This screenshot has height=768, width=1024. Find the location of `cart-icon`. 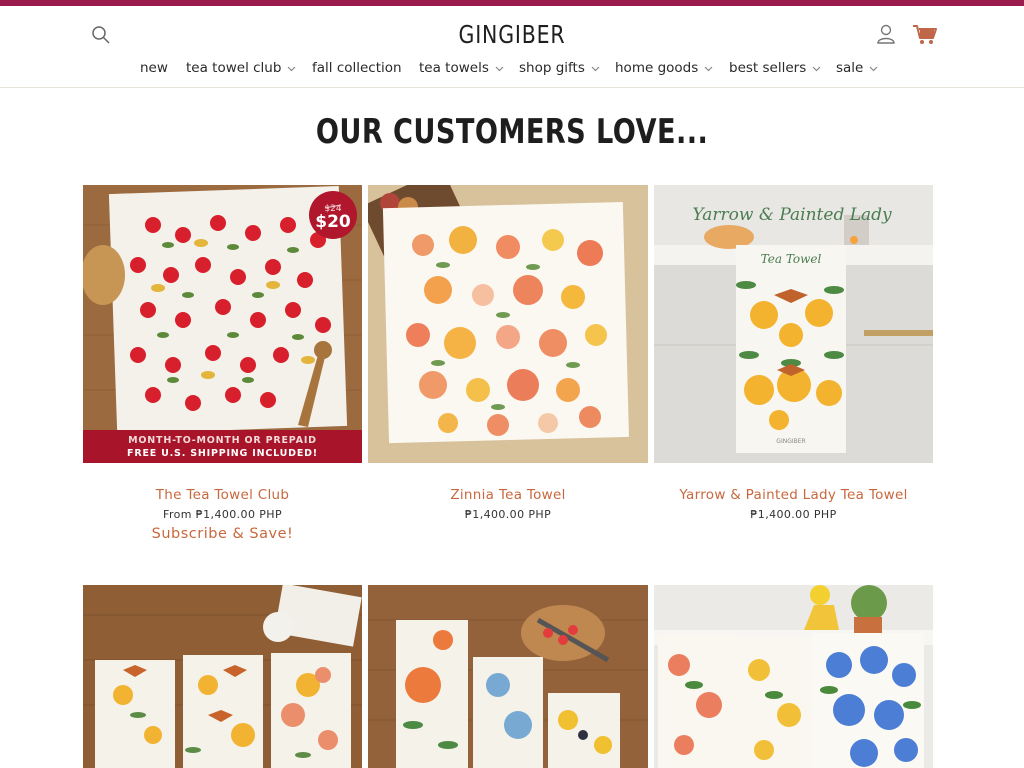

cart-icon is located at coordinates (925, 34).